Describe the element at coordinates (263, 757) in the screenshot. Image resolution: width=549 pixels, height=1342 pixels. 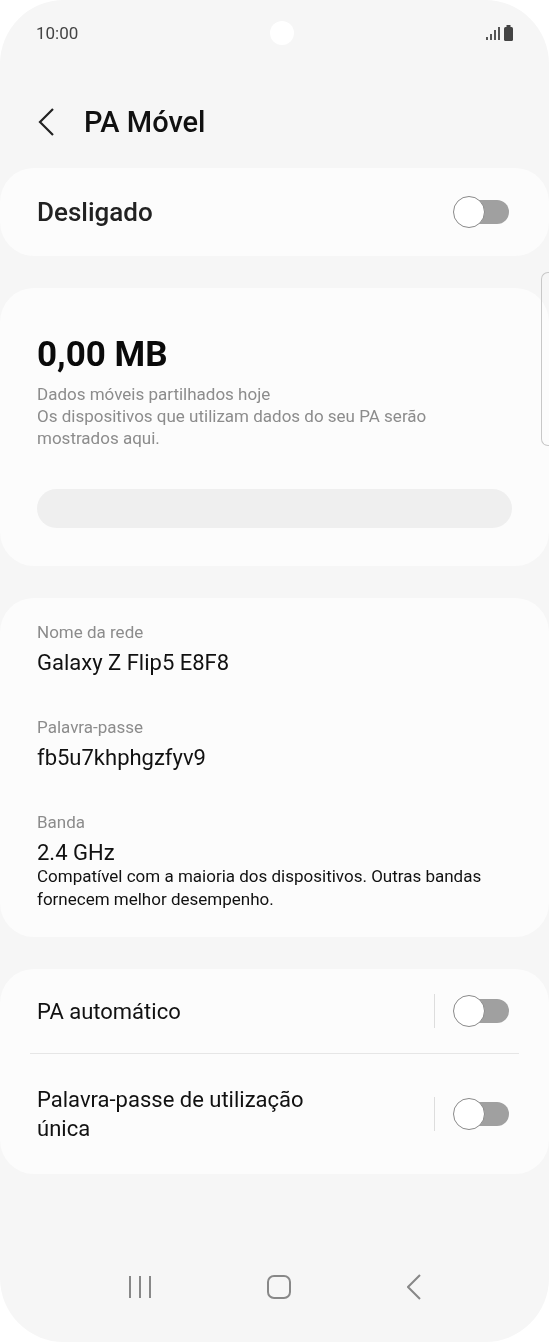
I see `setting-value: fb5u7khphgzfyv9` at that location.